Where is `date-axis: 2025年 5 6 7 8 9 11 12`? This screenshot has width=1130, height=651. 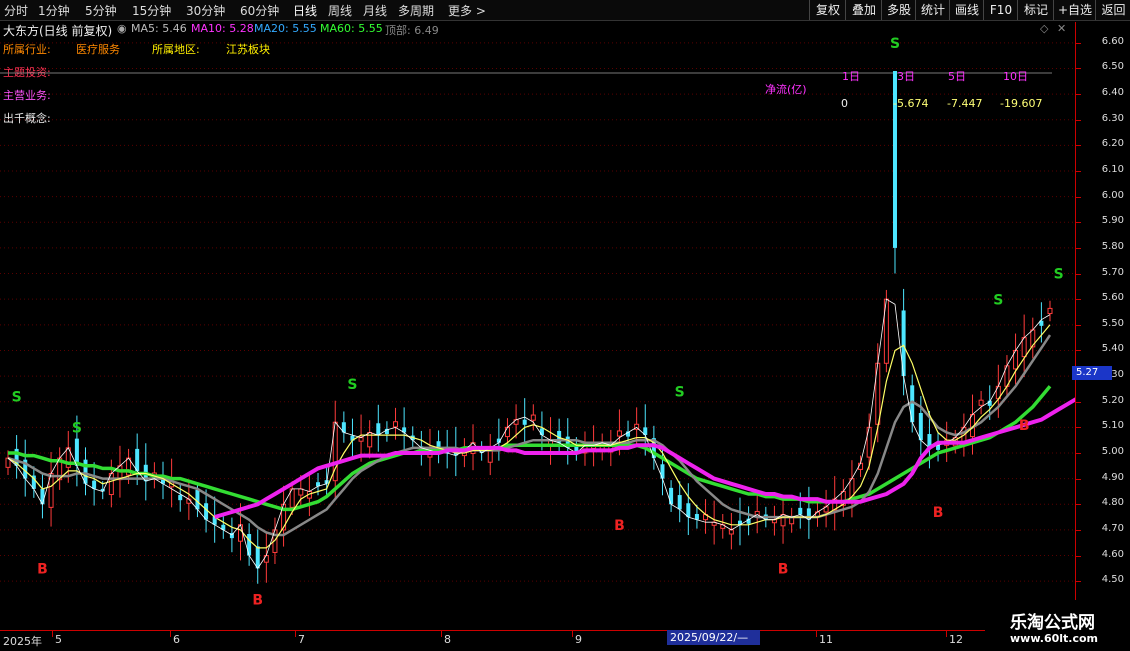
date-axis: 2025年 5 6 7 8 9 11 12 is located at coordinates (538, 640).